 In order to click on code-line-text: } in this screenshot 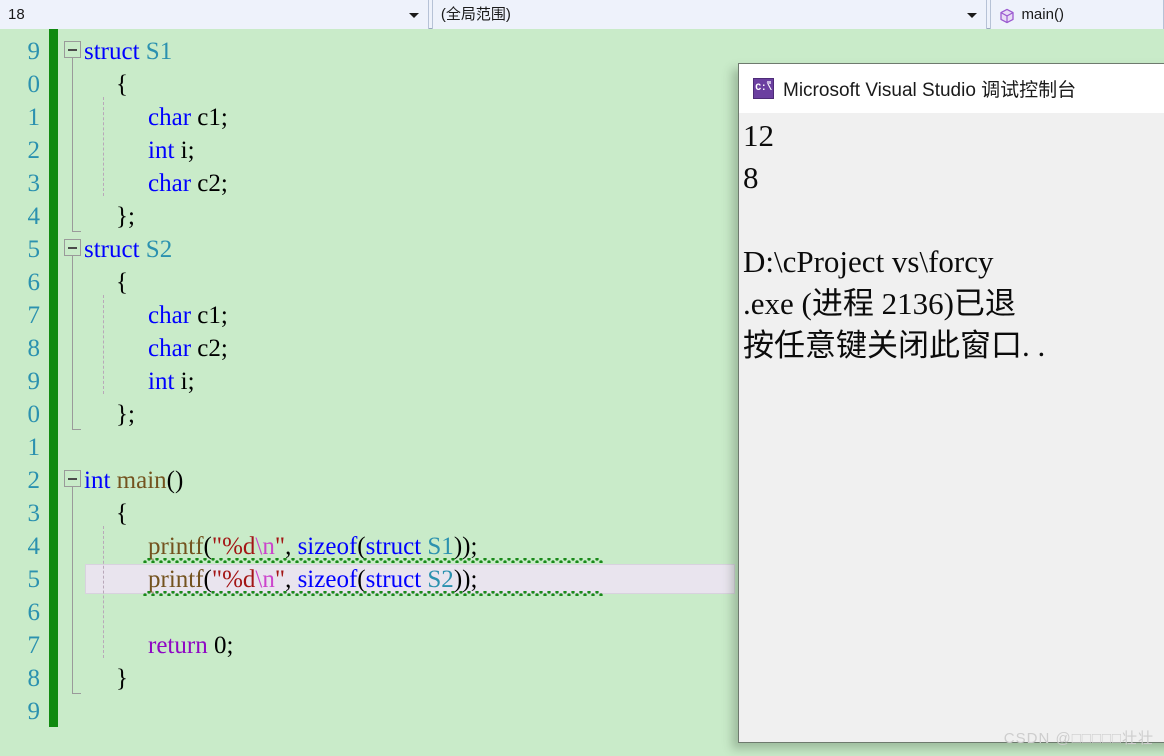, I will do `click(122, 678)`.